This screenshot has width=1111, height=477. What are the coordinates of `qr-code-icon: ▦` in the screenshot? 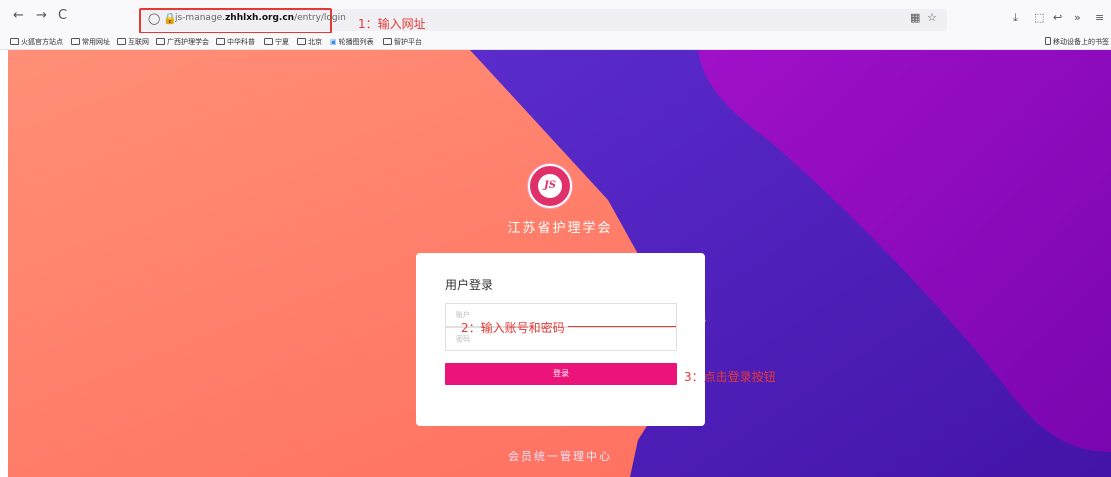 It's located at (915, 18).